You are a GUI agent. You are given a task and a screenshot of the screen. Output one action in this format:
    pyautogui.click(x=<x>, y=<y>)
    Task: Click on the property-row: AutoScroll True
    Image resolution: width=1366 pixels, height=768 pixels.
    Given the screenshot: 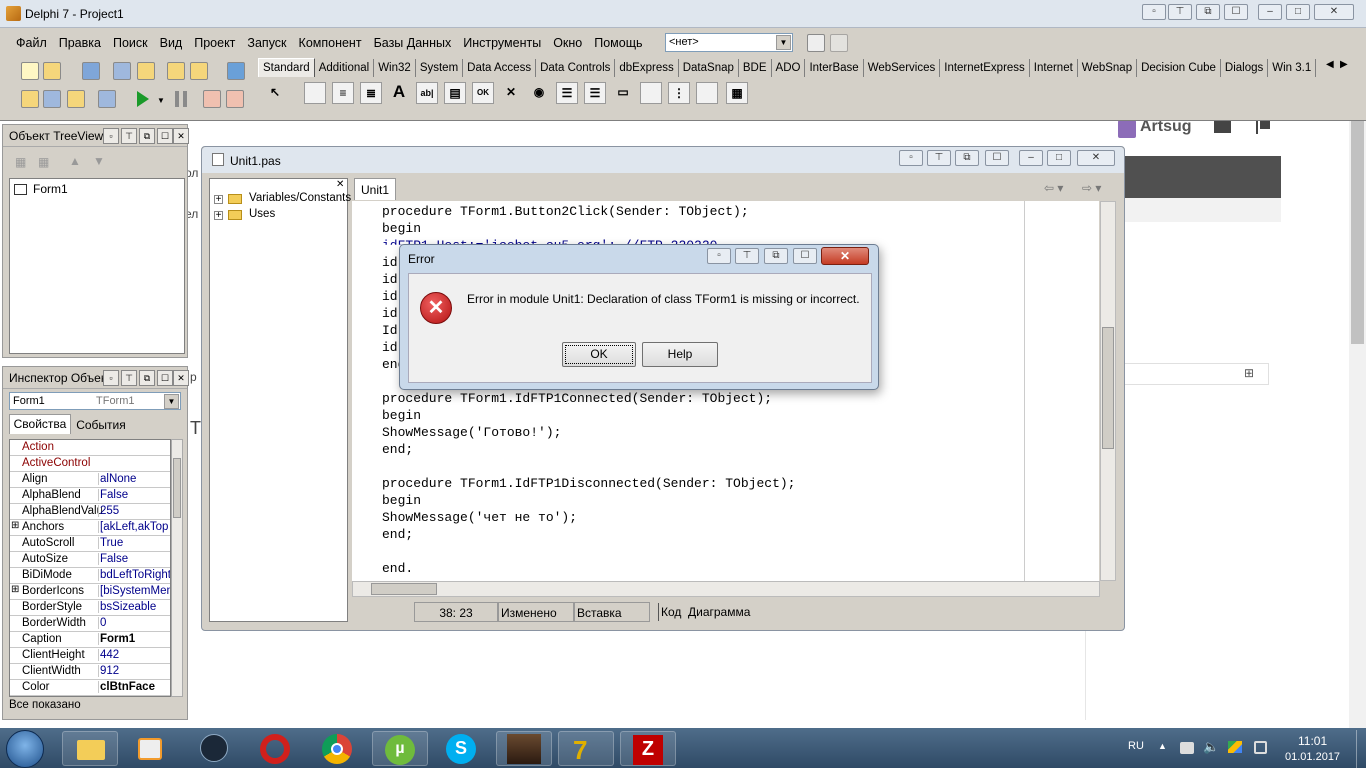 What is the action you would take?
    pyautogui.click(x=90, y=544)
    